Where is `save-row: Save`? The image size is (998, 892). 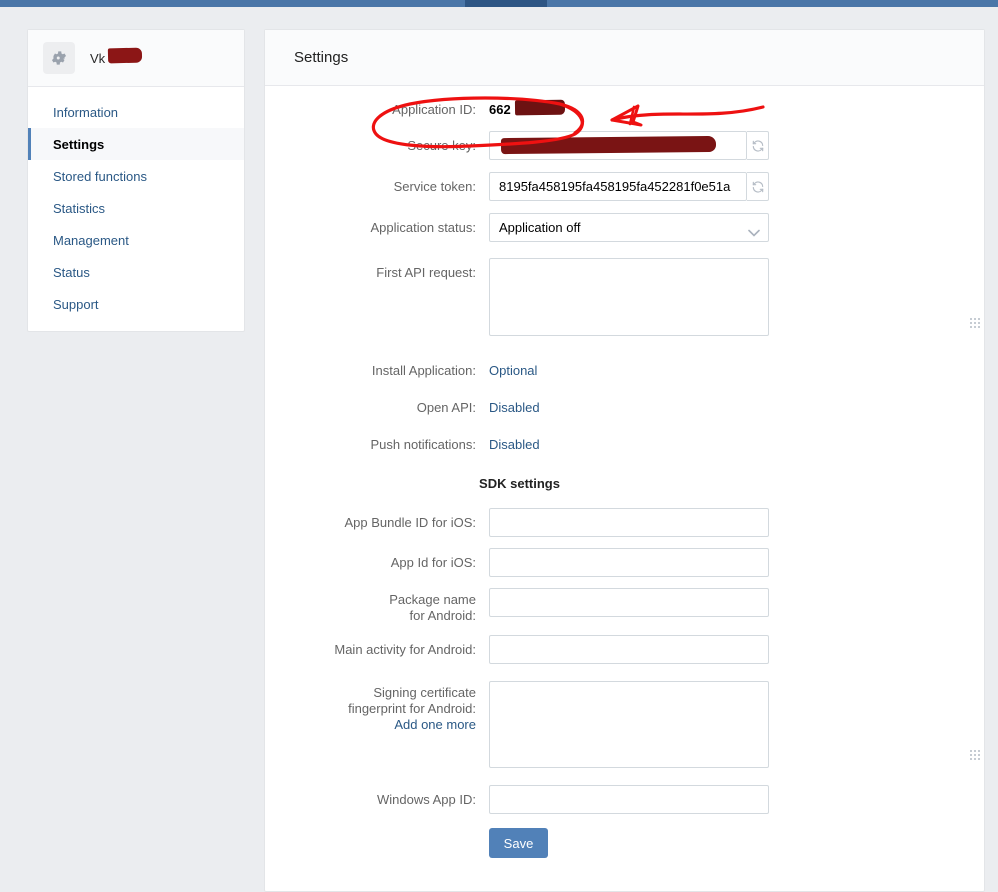
save-row: Save is located at coordinates (624, 843).